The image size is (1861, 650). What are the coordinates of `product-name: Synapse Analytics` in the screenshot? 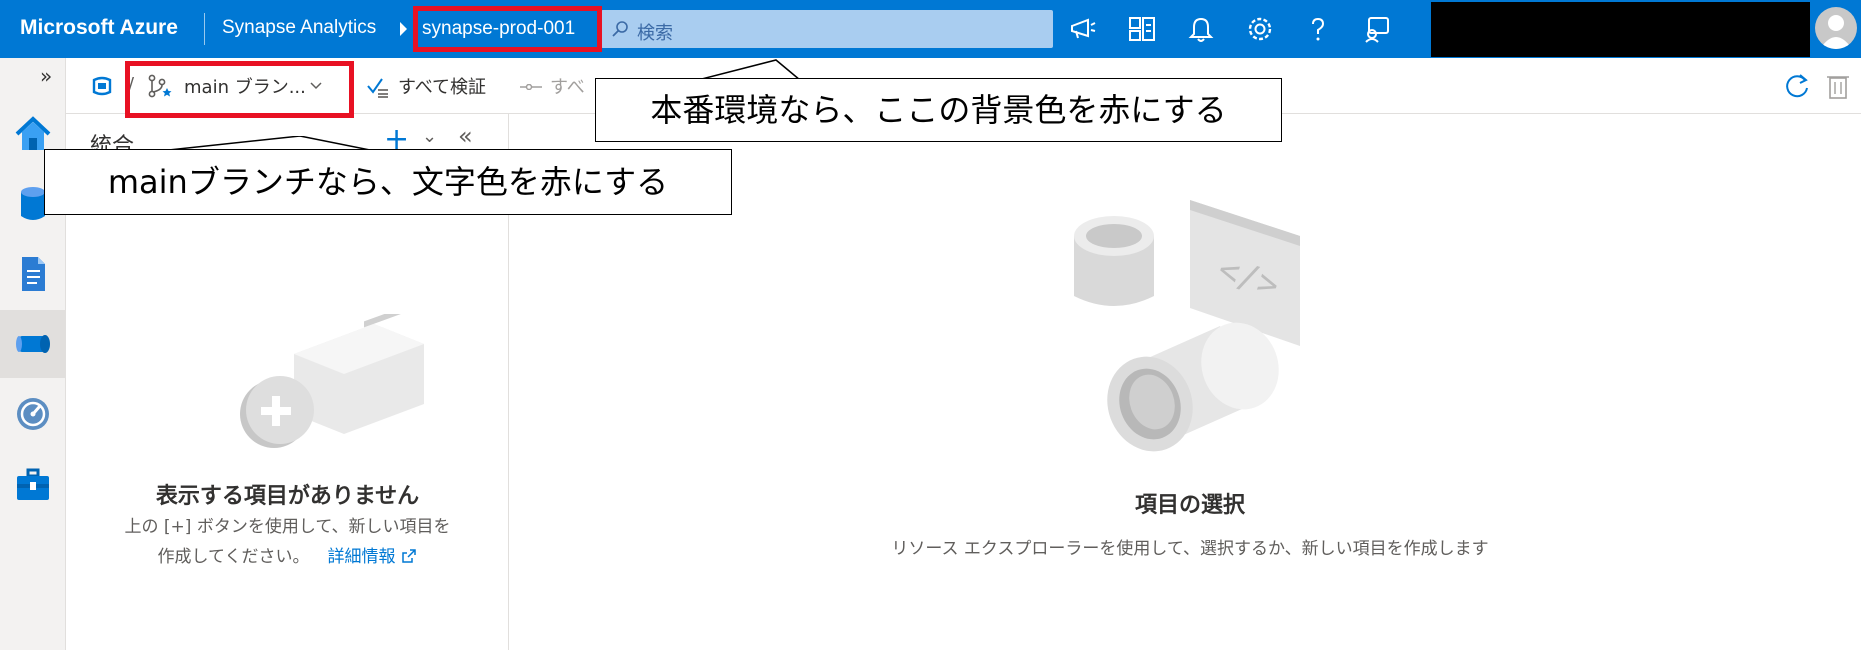 It's located at (299, 28).